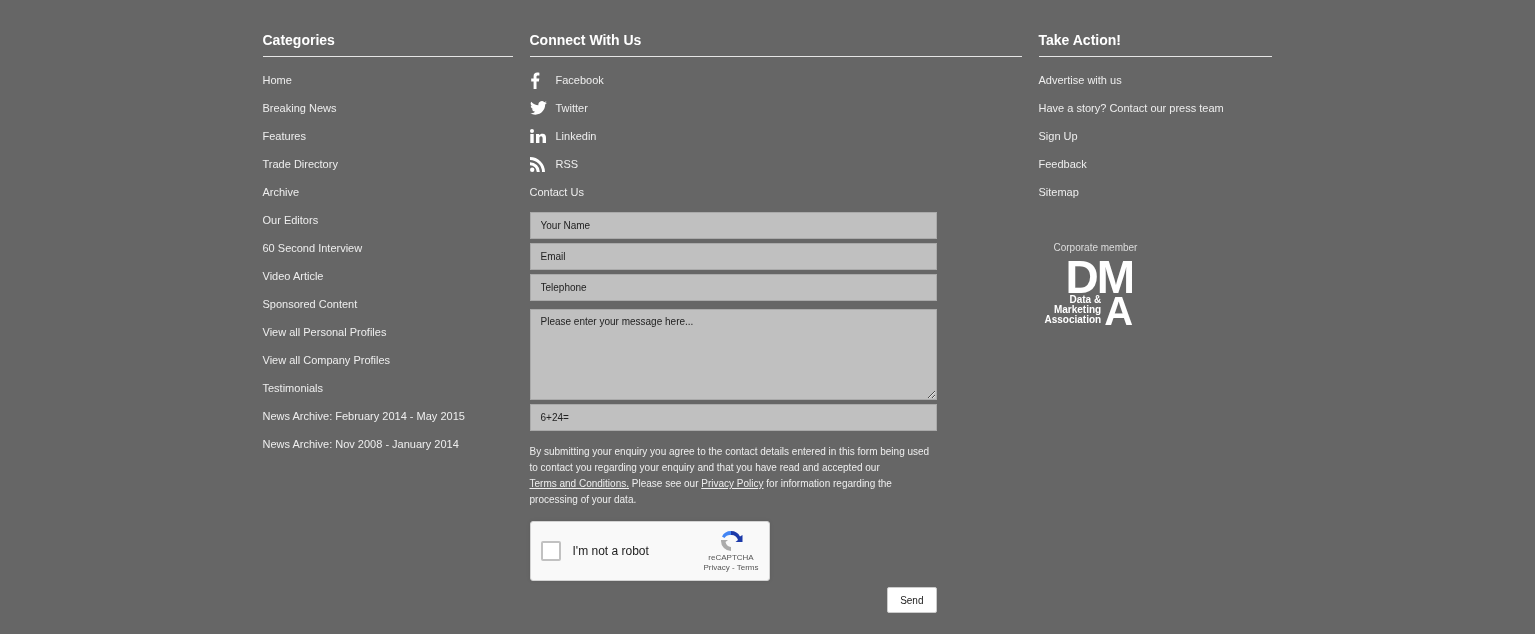 This screenshot has width=1535, height=634. What do you see at coordinates (733, 256) in the screenshot?
I see `input-field: Email` at bounding box center [733, 256].